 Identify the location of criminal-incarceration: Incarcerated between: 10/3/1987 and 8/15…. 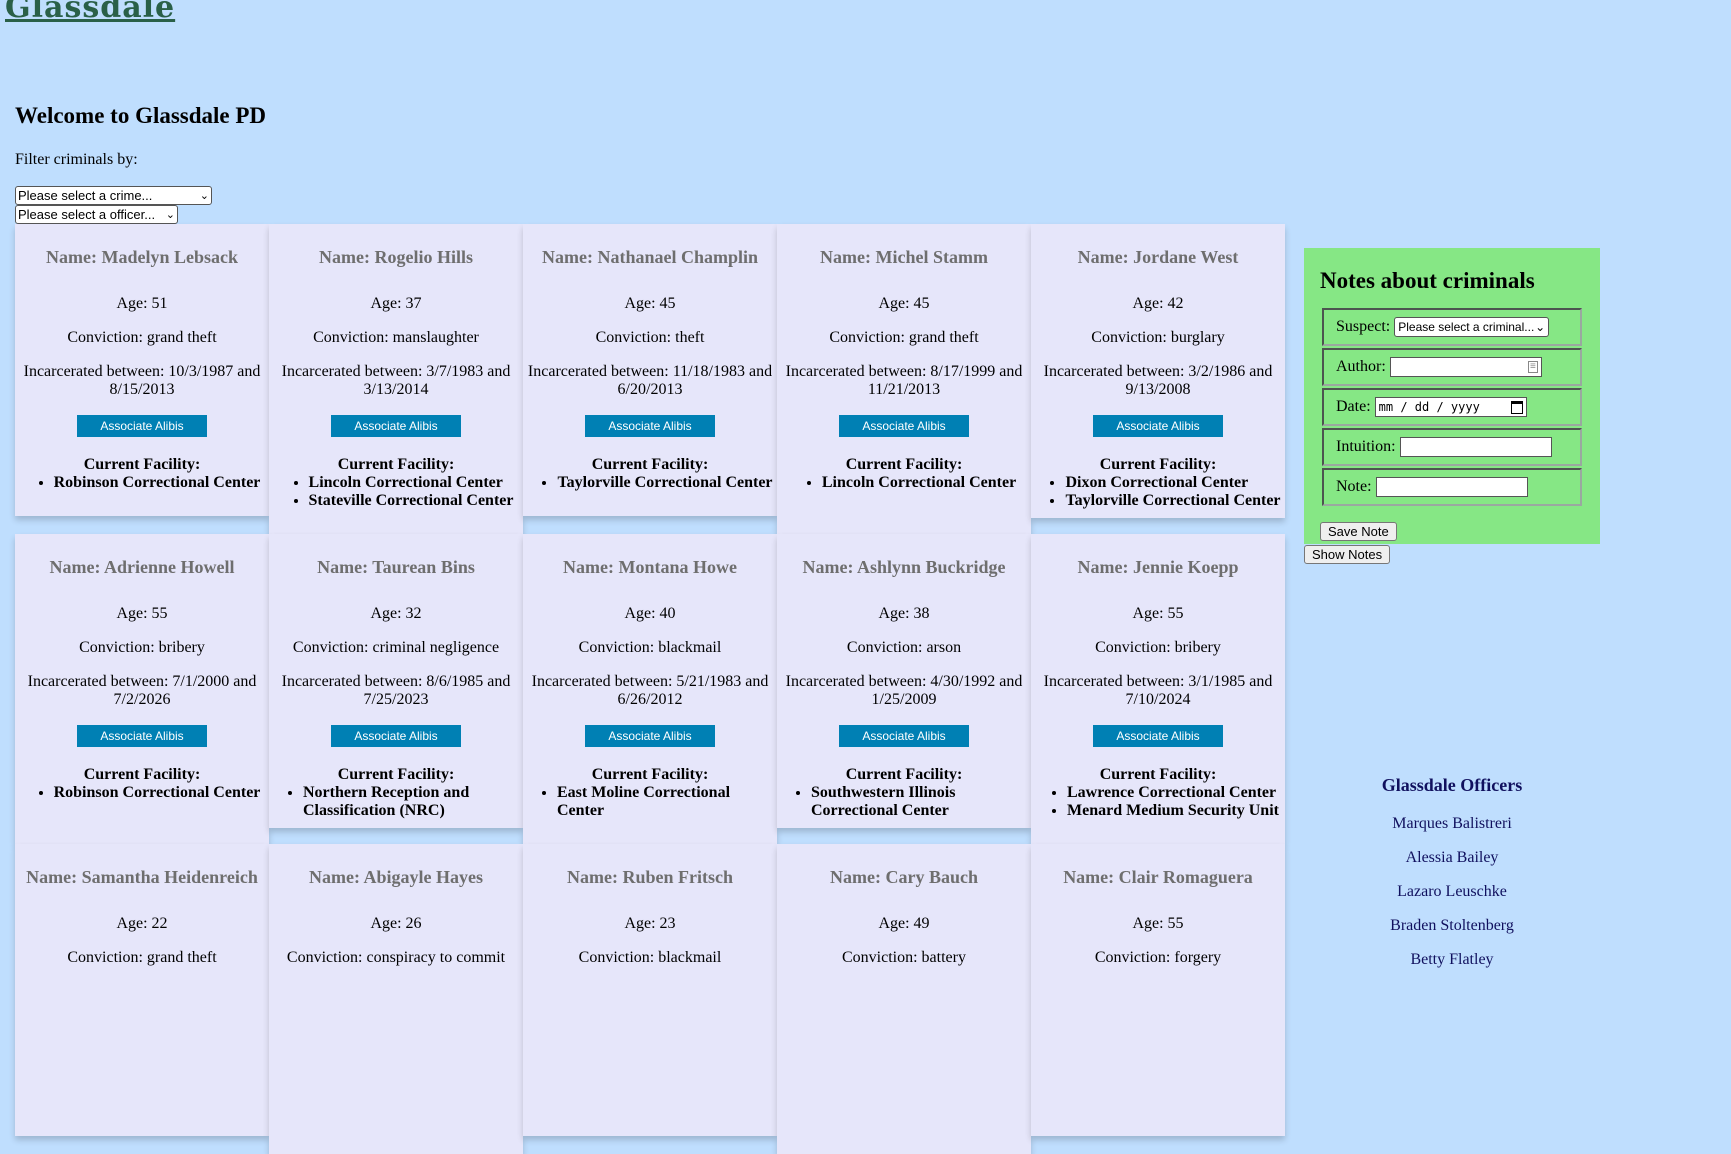
(142, 380).